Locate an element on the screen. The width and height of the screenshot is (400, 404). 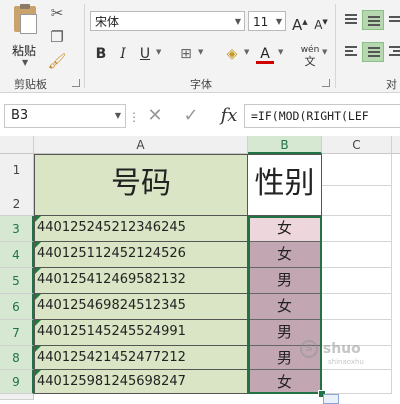
cell-c5 is located at coordinates (357, 281).